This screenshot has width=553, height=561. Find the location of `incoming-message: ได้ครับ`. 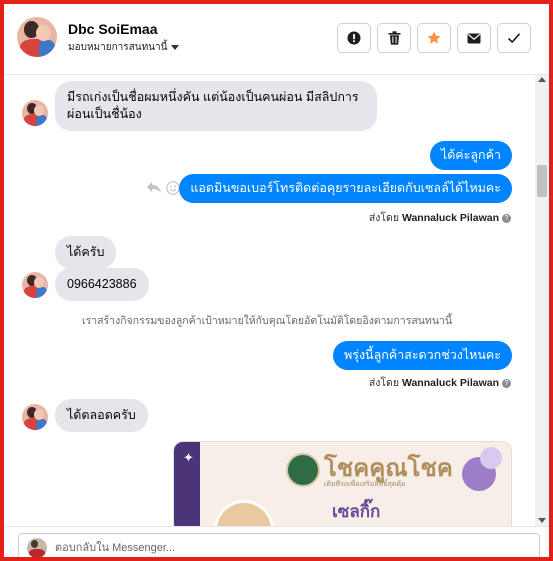

incoming-message: ได้ครับ is located at coordinates (86, 252).